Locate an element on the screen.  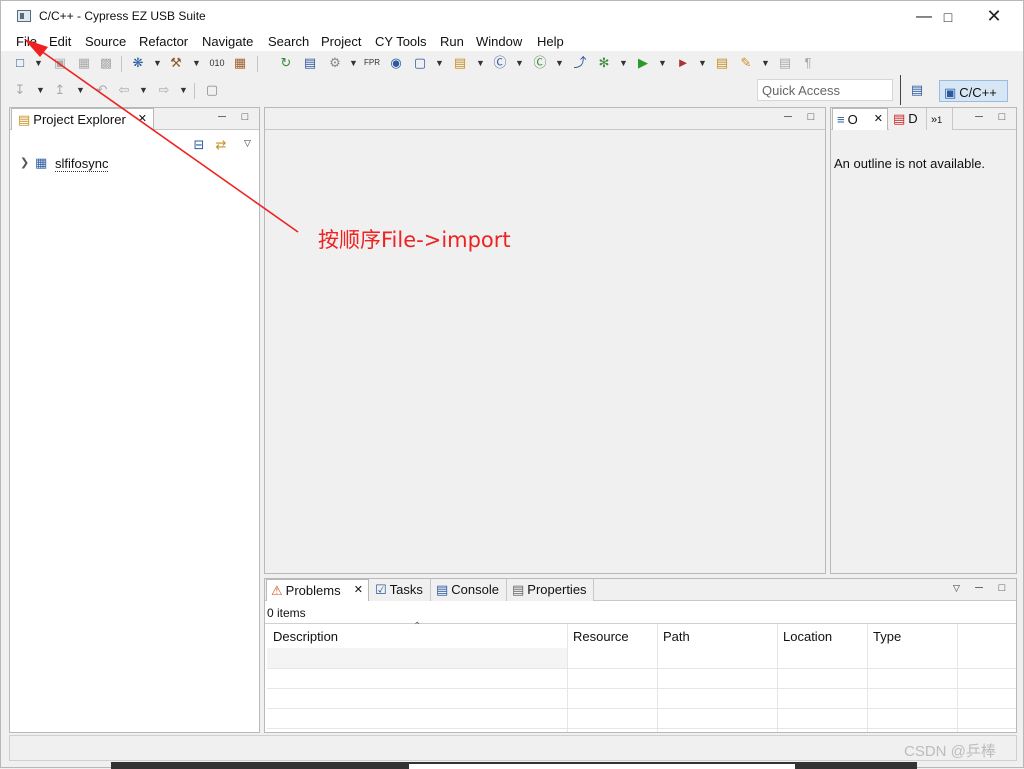
debug-bug-icon: ✻ is located at coordinates (604, 63).